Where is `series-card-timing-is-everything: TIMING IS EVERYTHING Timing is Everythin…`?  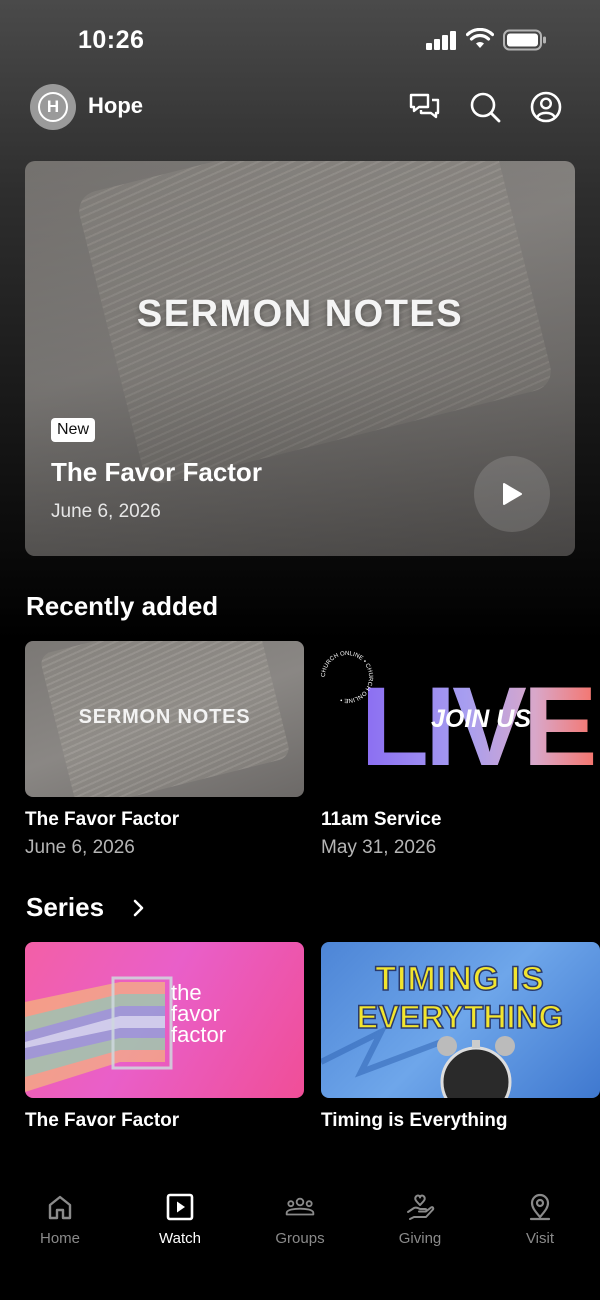 series-card-timing-is-everything: TIMING IS EVERYTHING Timing is Everythin… is located at coordinates (460, 1037).